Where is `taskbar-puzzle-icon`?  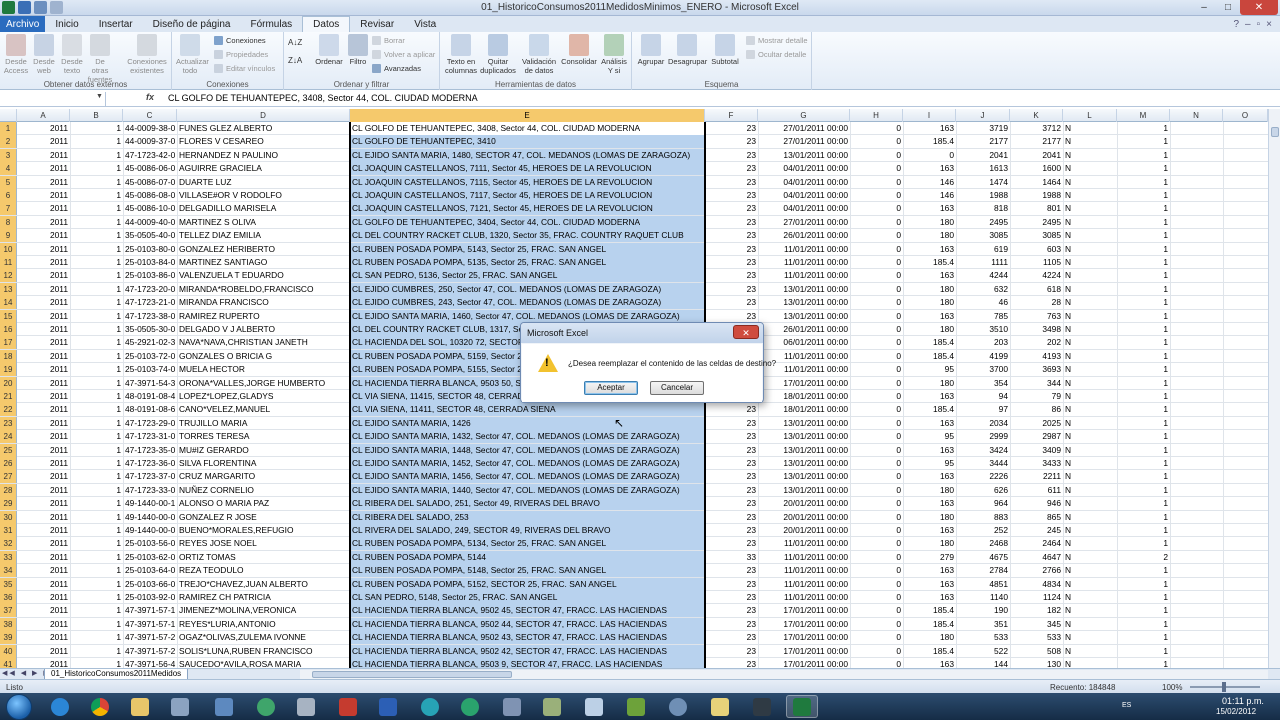
taskbar-puzzle-icon is located at coordinates (512, 706).